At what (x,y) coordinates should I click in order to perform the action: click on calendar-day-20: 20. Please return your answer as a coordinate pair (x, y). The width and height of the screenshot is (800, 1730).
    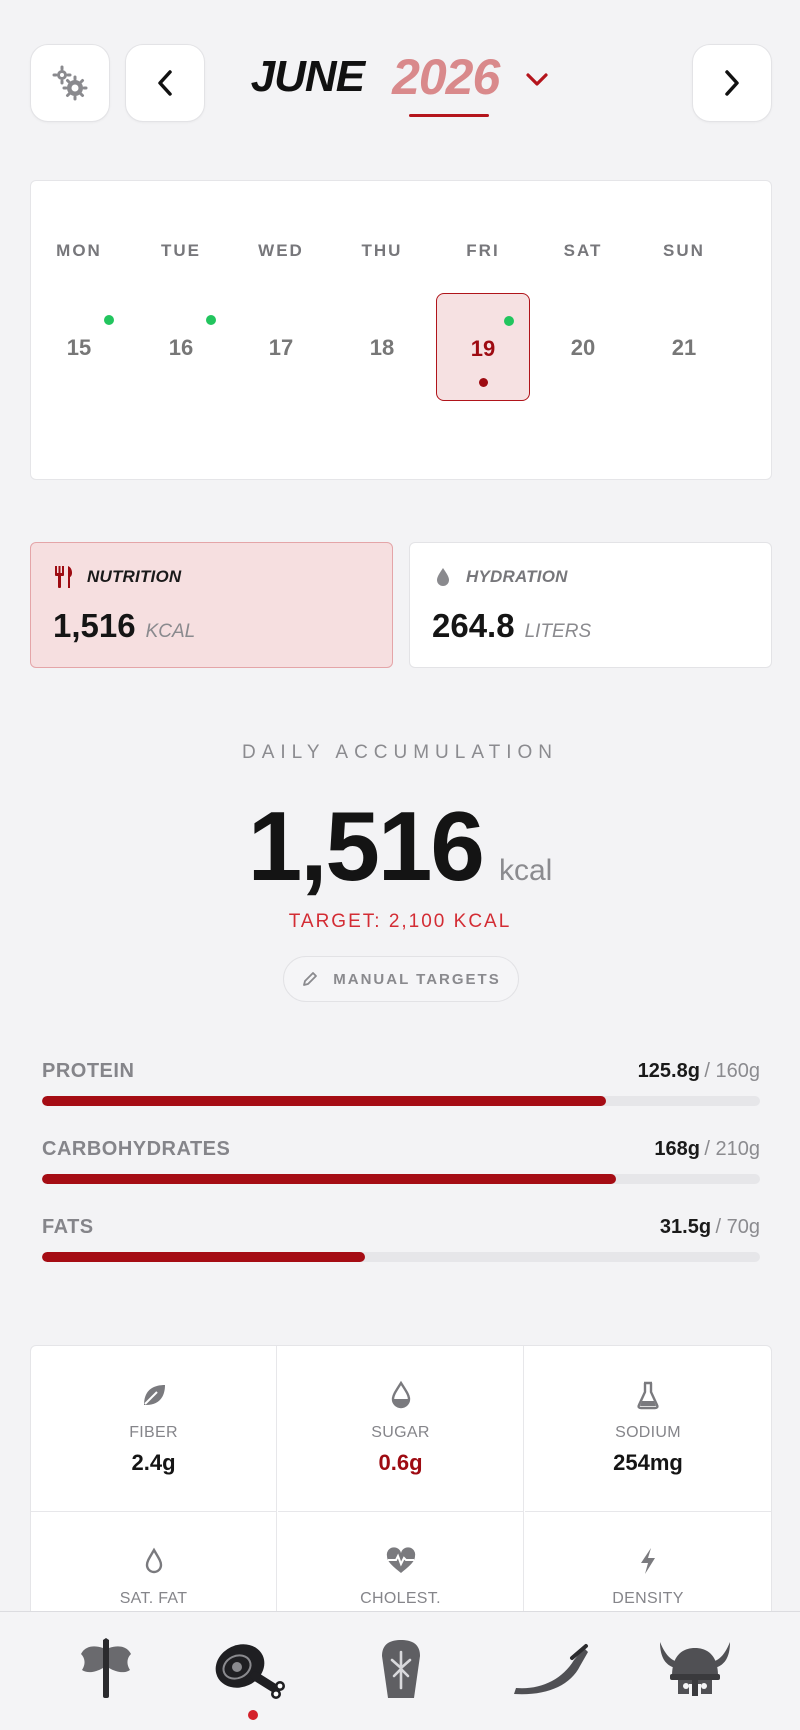
    Looking at the image, I should click on (583, 347).